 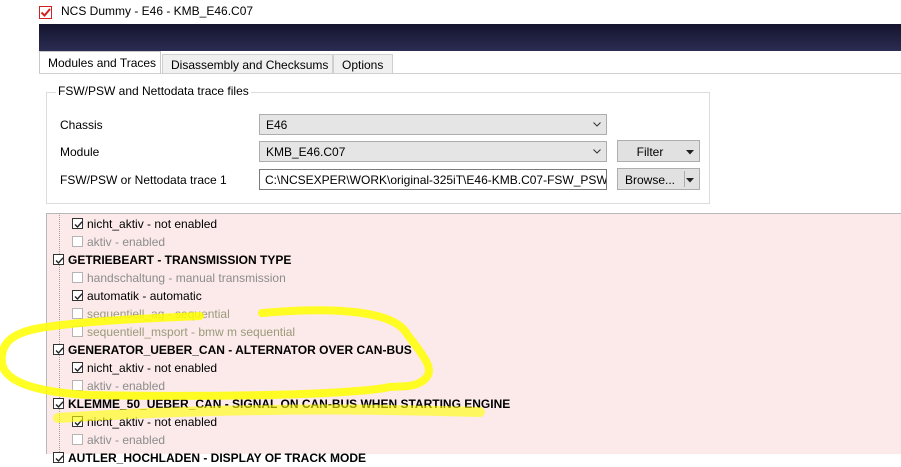 What do you see at coordinates (80, 152) in the screenshot?
I see `module-label: Module` at bounding box center [80, 152].